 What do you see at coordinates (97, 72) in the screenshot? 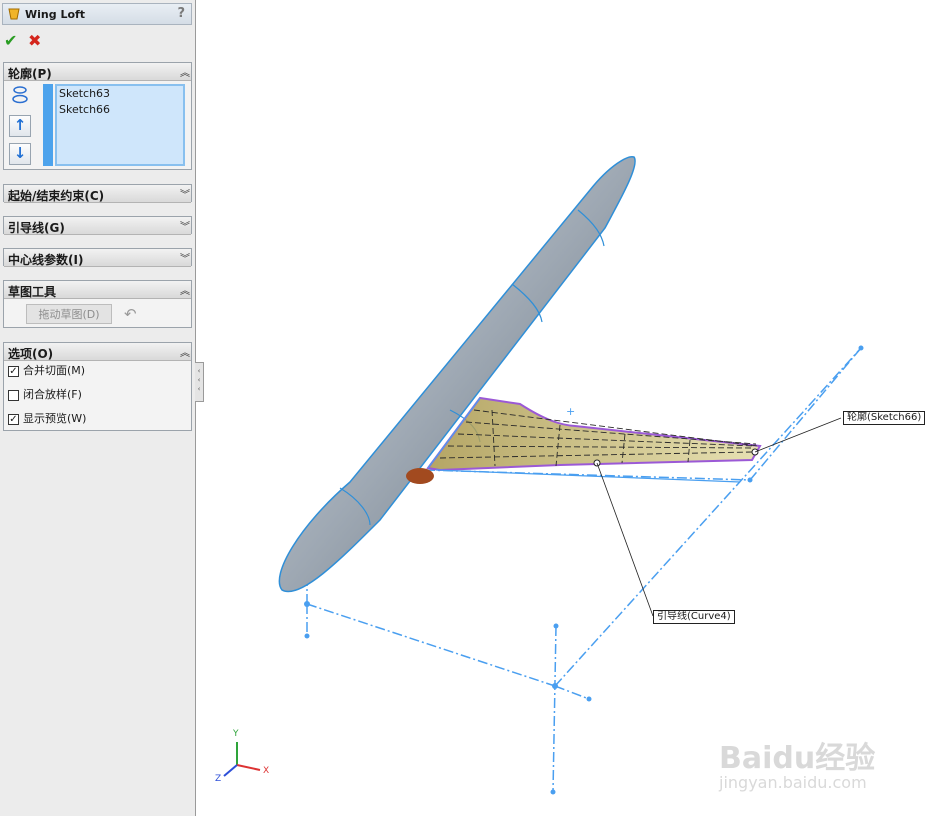
I see `profiles-group-header: 轮廓(P) ︽` at bounding box center [97, 72].